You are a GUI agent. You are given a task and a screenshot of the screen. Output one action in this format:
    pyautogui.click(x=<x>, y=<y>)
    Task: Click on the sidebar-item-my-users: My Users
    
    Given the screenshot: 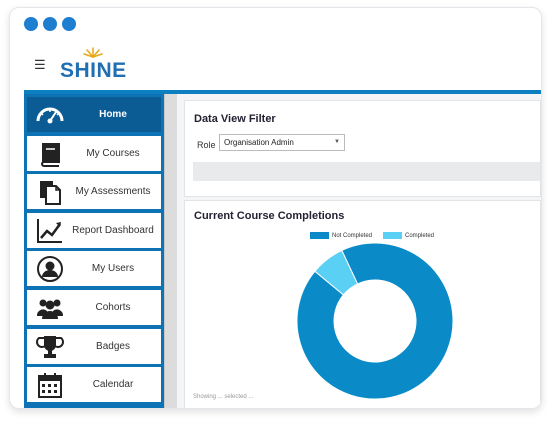 What is the action you would take?
    pyautogui.click(x=94, y=269)
    